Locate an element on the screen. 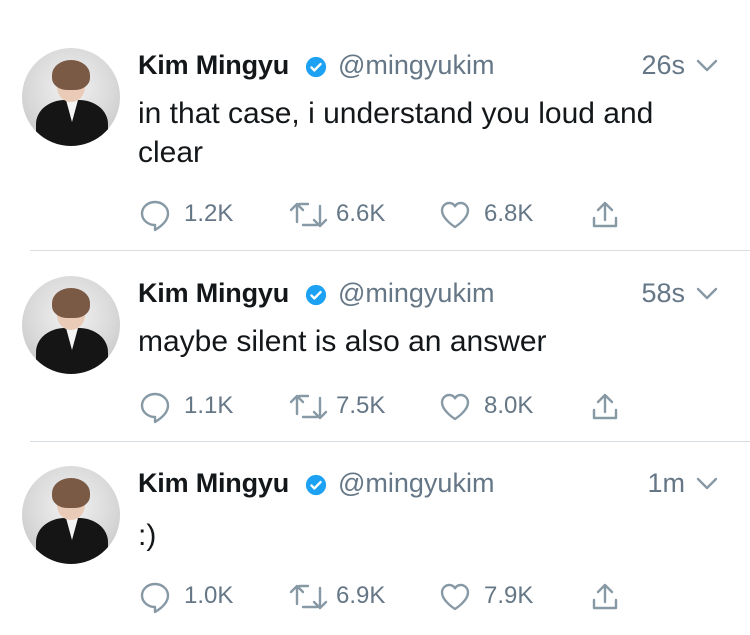 The height and width of the screenshot is (635, 750). like-count: 6.8K is located at coordinates (509, 213).